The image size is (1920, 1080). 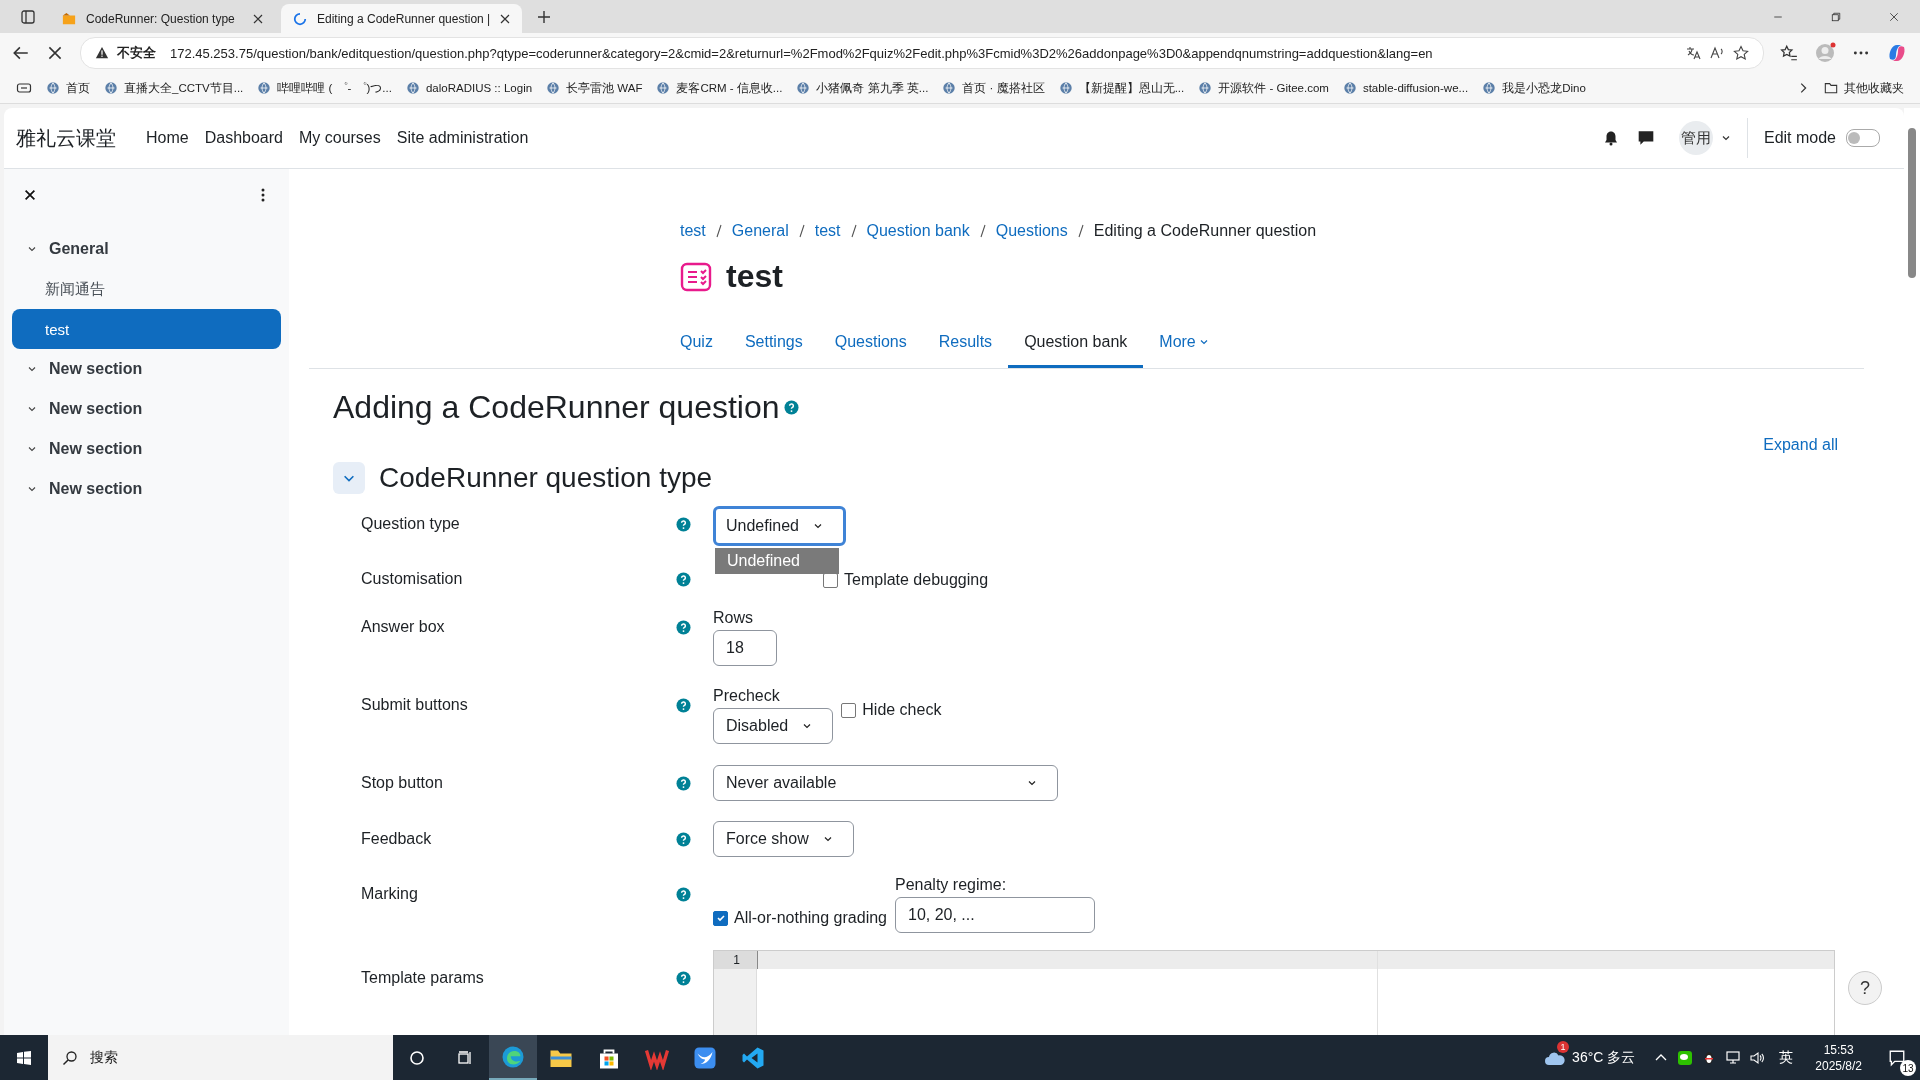 What do you see at coordinates (1865, 988) in the screenshot?
I see `help-button: ?` at bounding box center [1865, 988].